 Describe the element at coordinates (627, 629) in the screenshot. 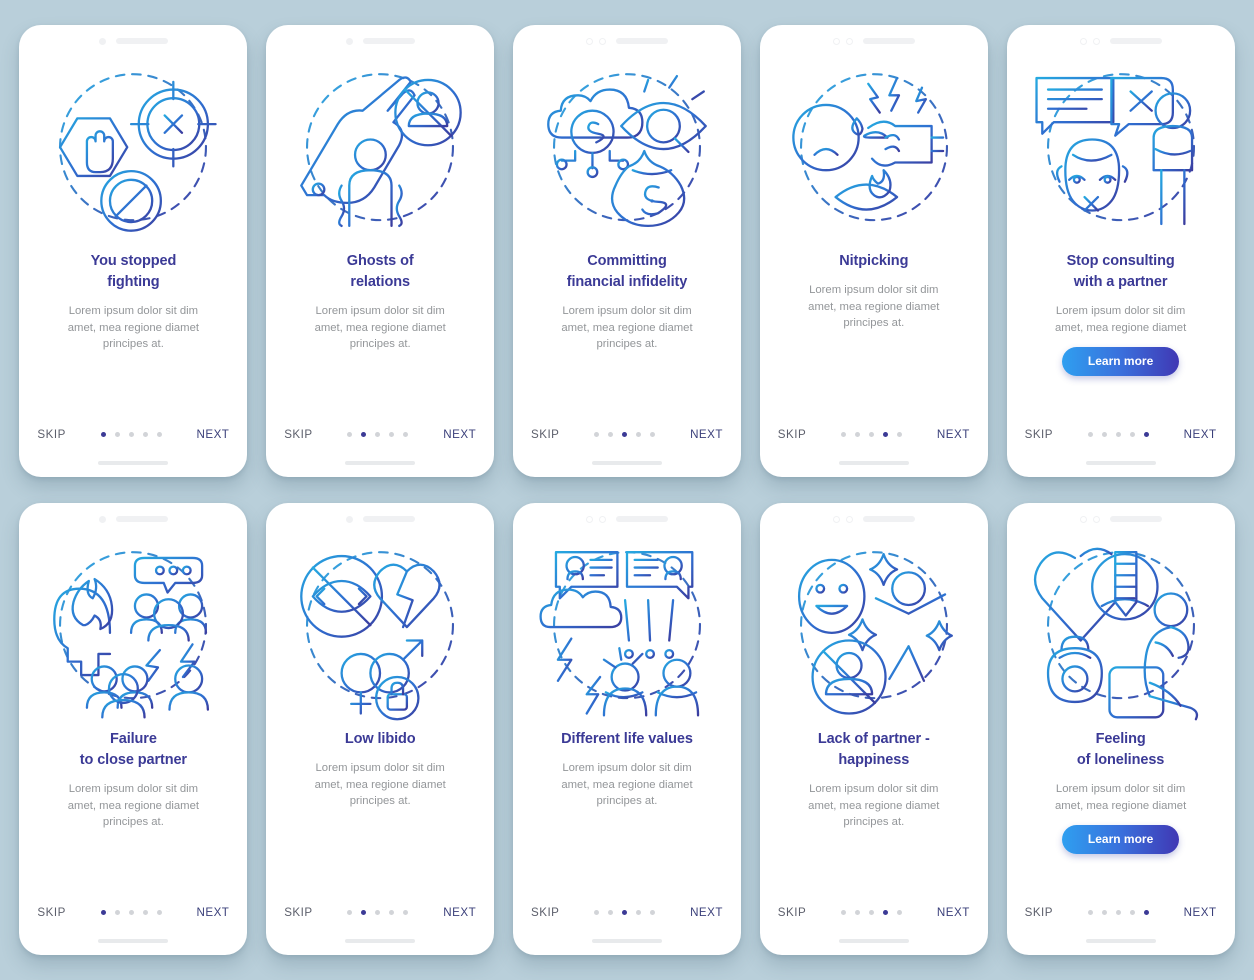

I see `illustration-different-life-values` at that location.